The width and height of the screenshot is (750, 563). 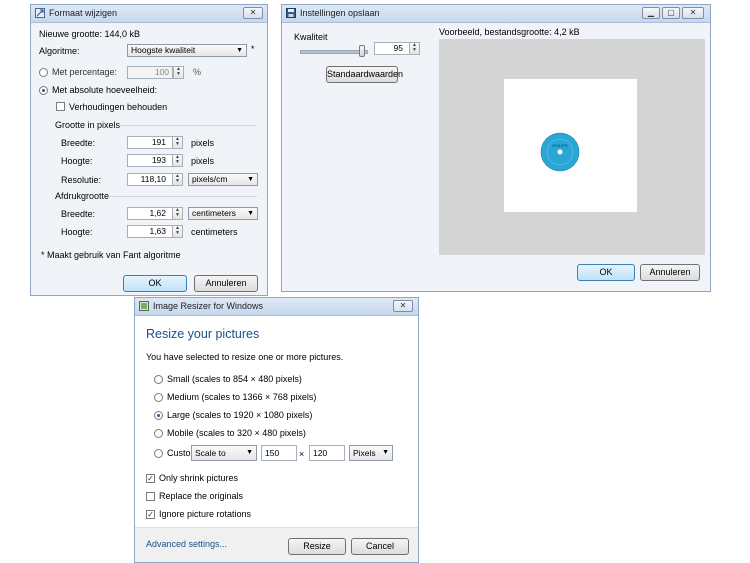 I want to click on quality-slider-track, so click(x=334, y=52).